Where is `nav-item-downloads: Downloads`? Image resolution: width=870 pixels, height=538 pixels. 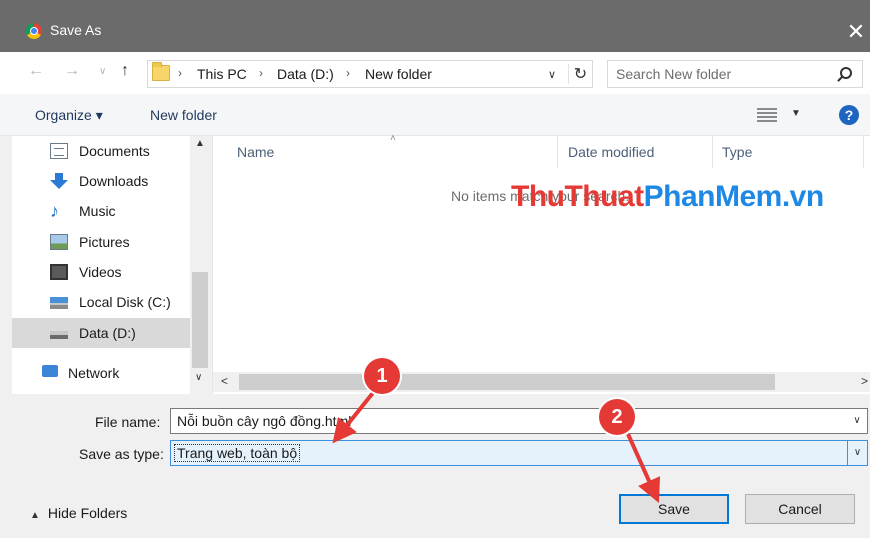
nav-item-downloads: Downloads is located at coordinates (101, 181).